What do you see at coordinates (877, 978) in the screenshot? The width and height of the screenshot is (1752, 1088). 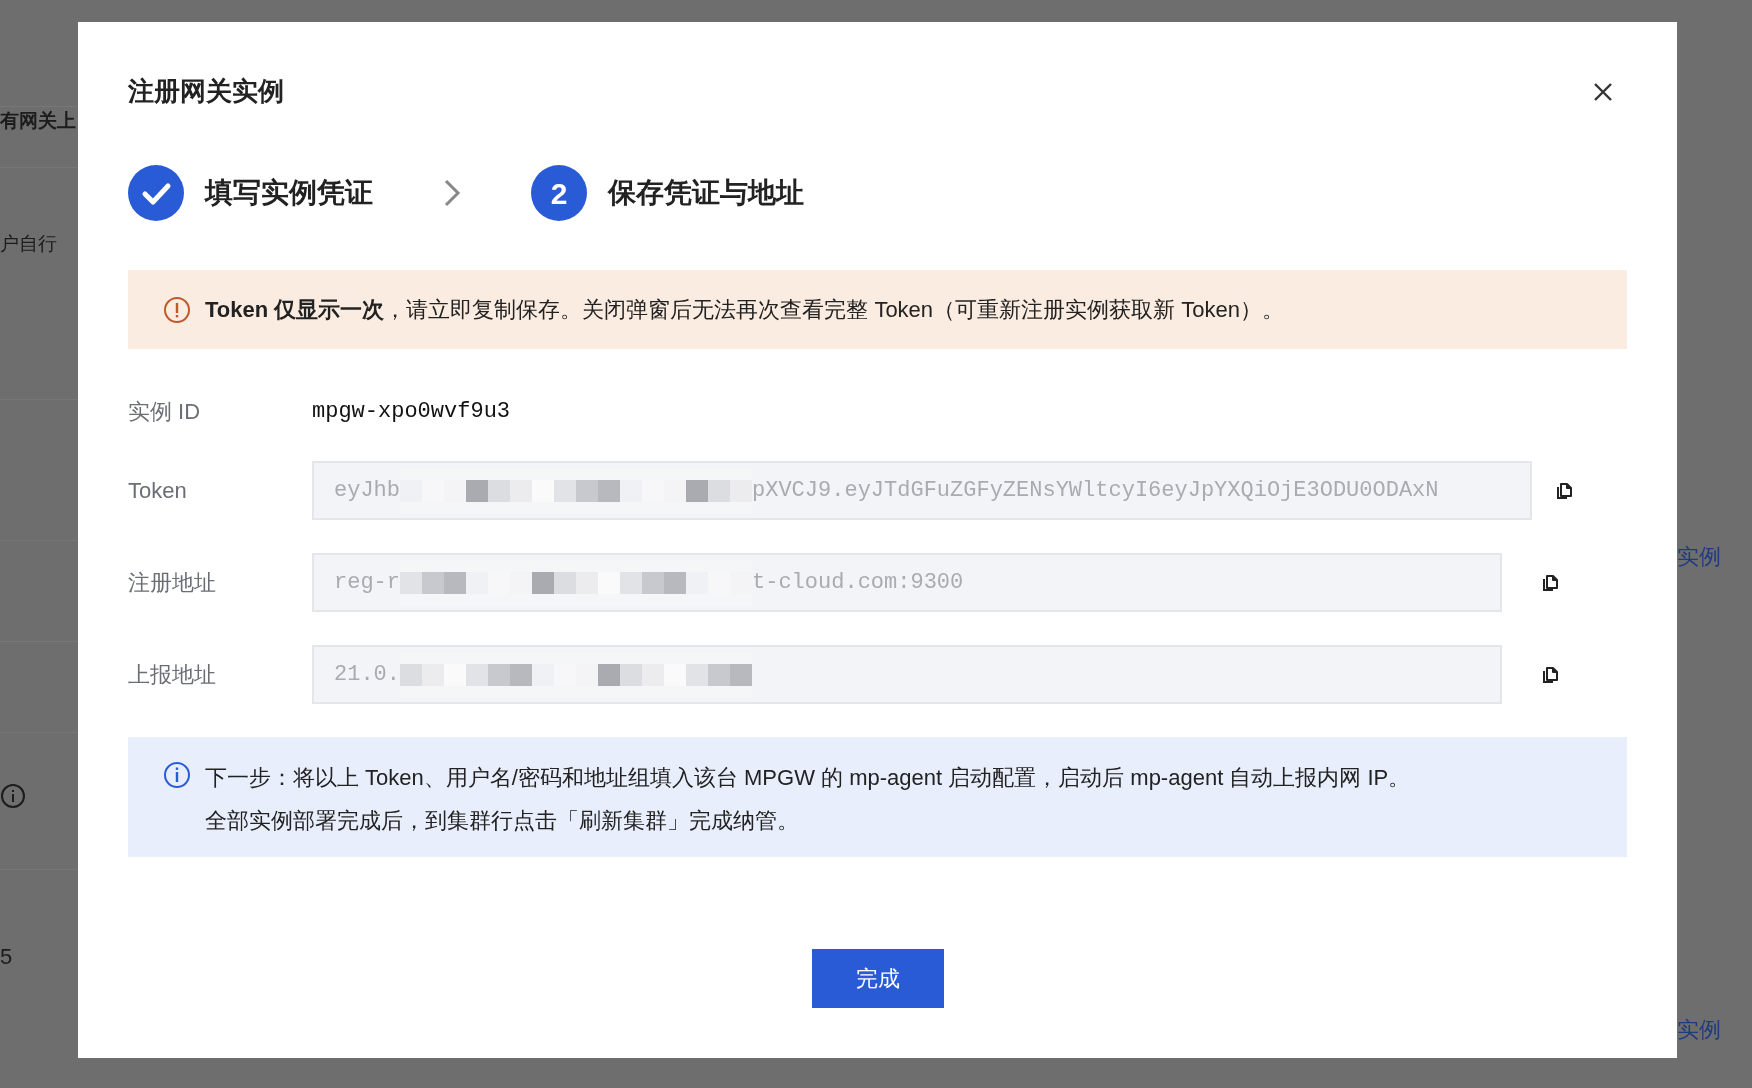 I see `done-button: 完成` at bounding box center [877, 978].